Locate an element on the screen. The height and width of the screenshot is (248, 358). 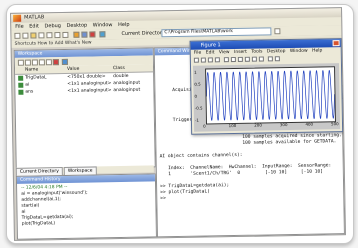
open-file-icon is located at coordinates (25, 35).